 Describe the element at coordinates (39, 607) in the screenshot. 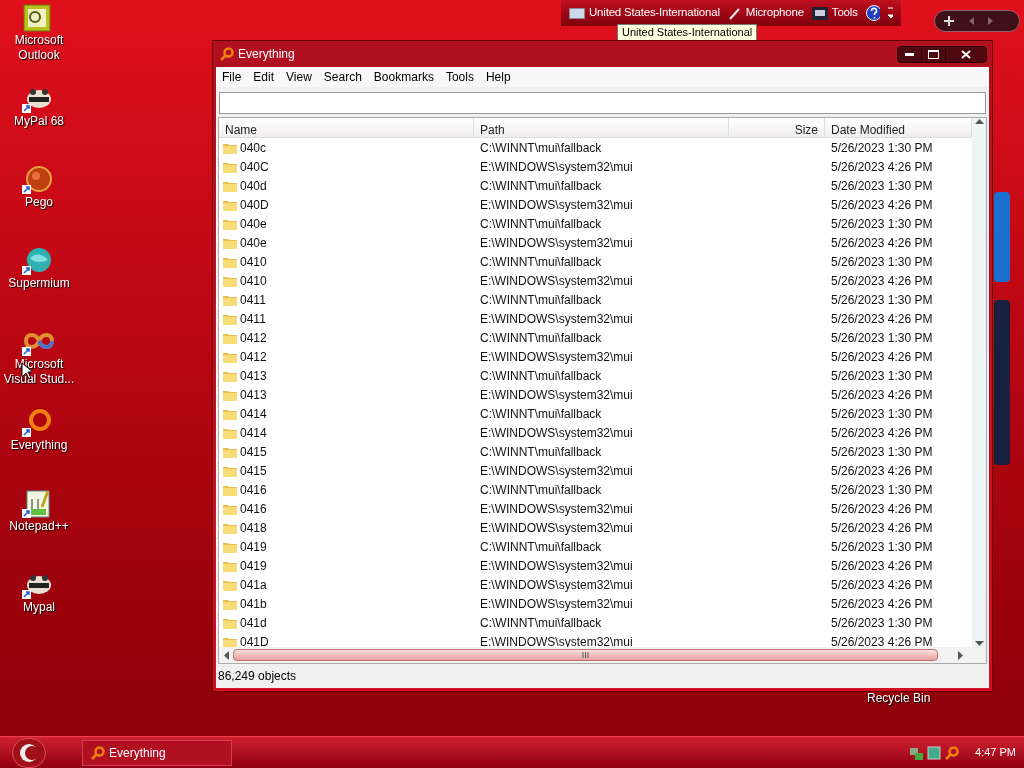

I see `icon-label: Mypal` at that location.